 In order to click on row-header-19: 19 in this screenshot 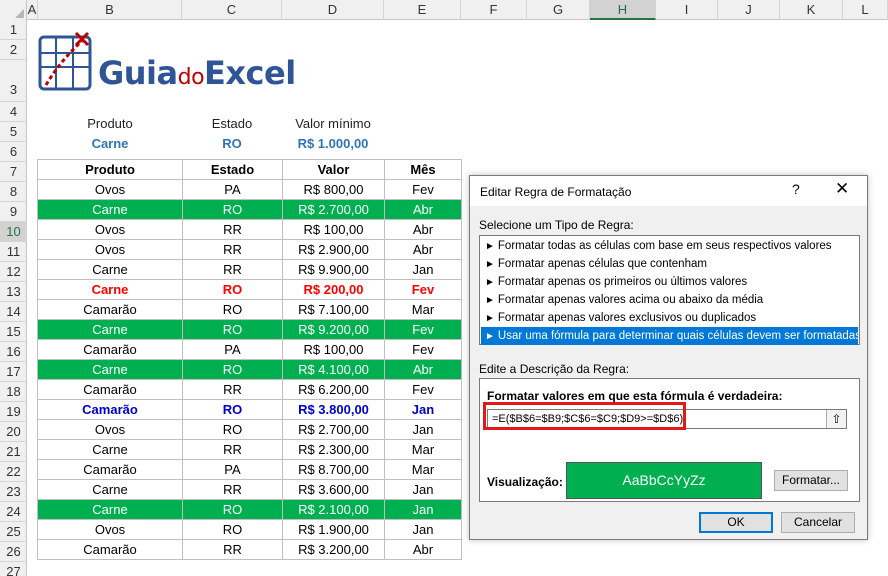, I will do `click(13, 412)`.